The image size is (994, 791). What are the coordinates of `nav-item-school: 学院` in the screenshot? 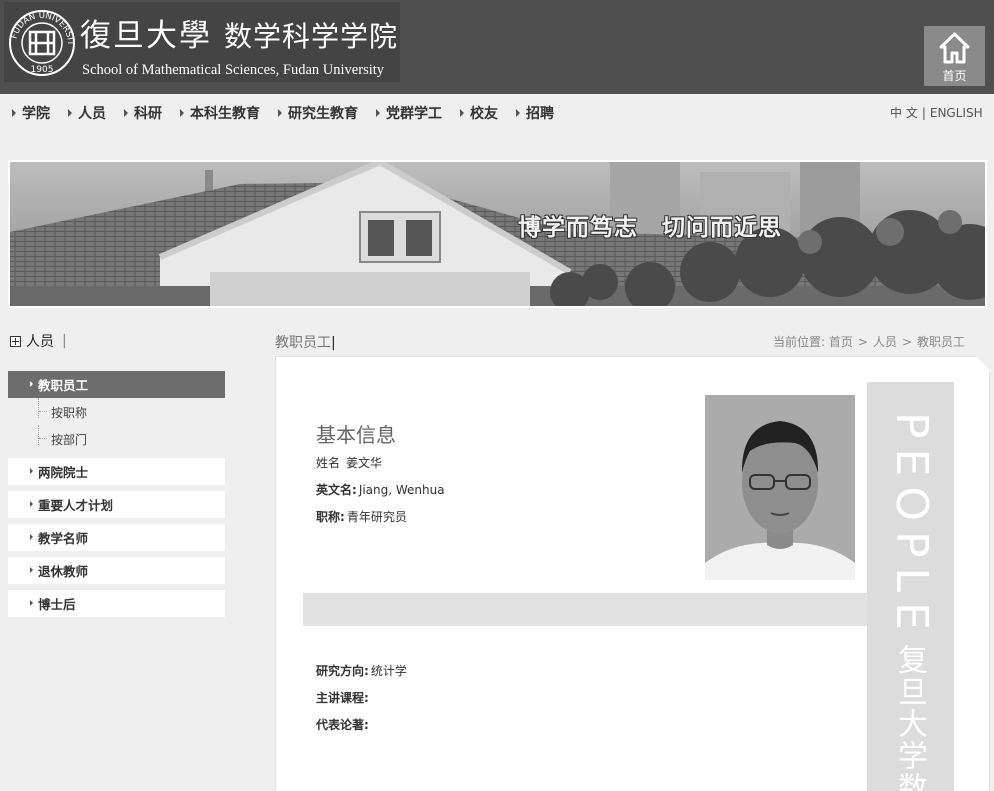 It's located at (31, 113).